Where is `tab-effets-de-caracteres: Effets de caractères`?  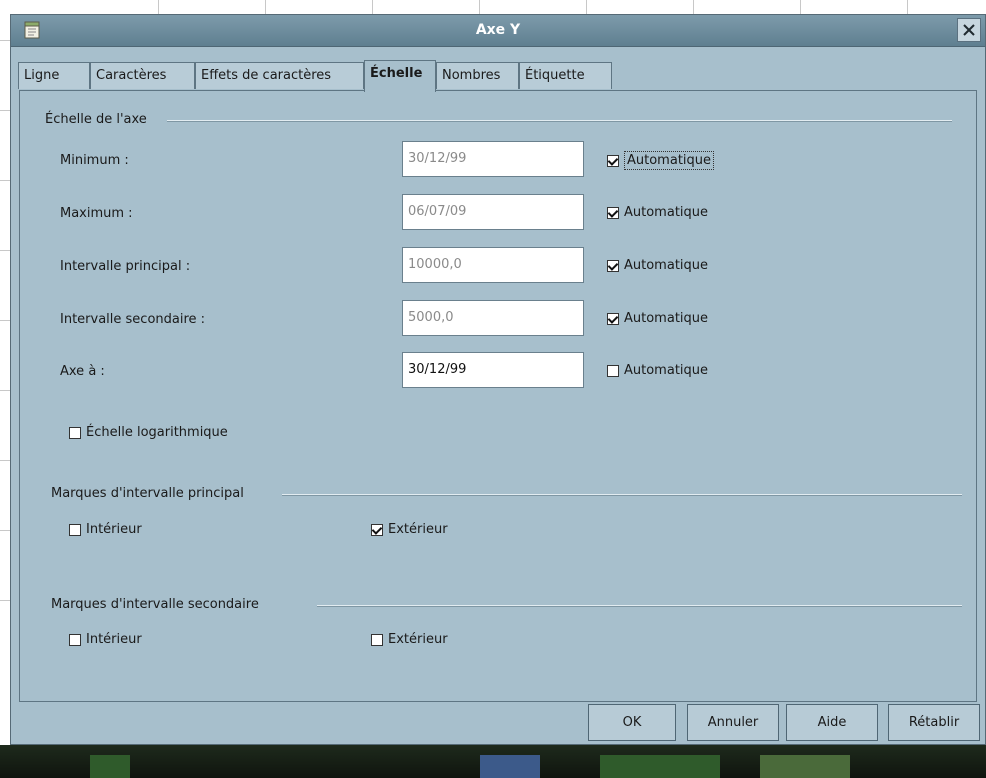 tab-effets-de-caracteres: Effets de caractères is located at coordinates (279, 75).